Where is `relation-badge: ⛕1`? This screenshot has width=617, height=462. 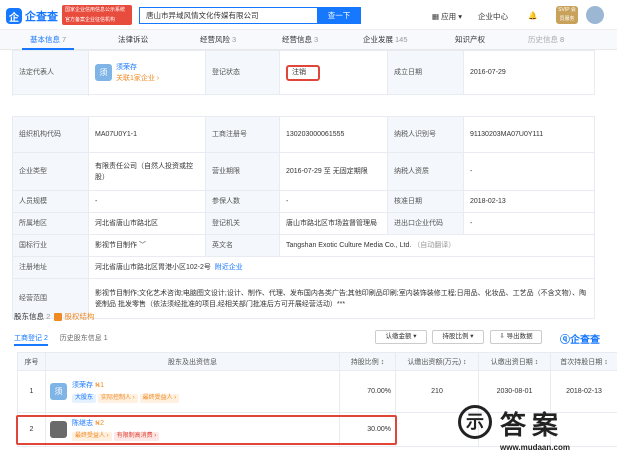
relation-badge: ⛕1 is located at coordinates (99, 385).